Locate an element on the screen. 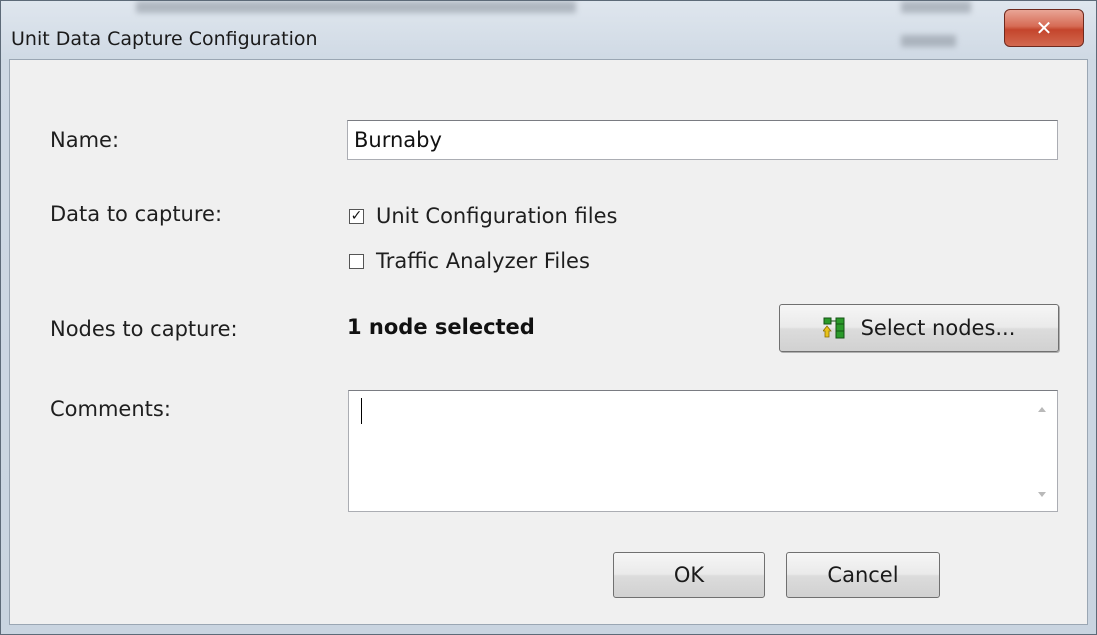 The width and height of the screenshot is (1097, 635). text-caret is located at coordinates (361, 411).